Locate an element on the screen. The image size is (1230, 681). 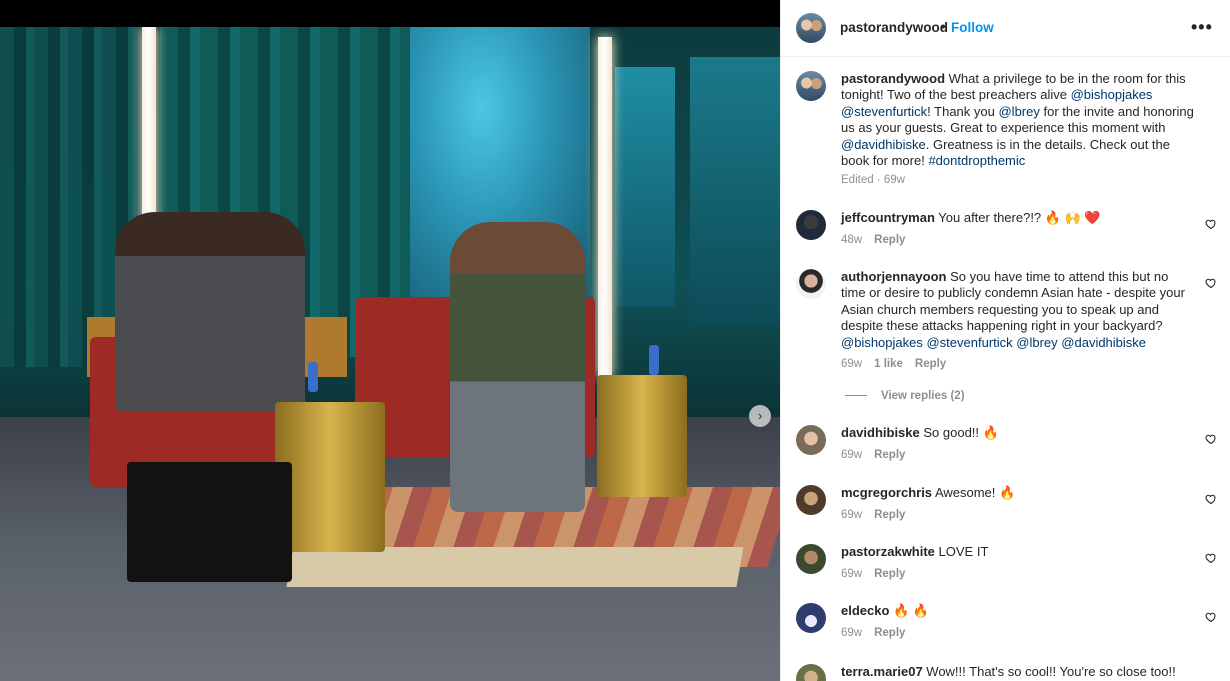
speaker-left is located at coordinates (210, 312).